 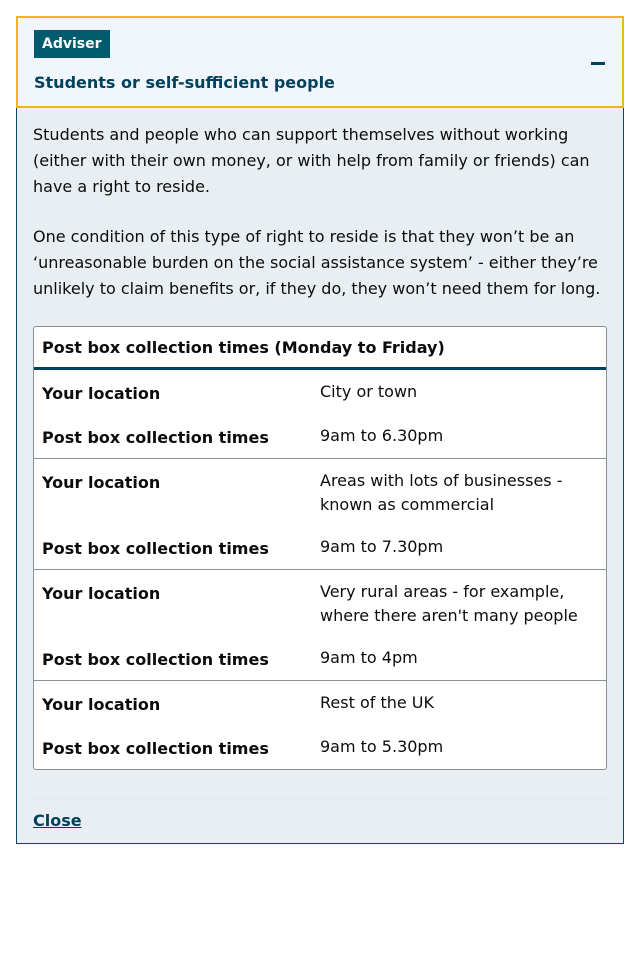 What do you see at coordinates (598, 63) in the screenshot?
I see `minus-icon` at bounding box center [598, 63].